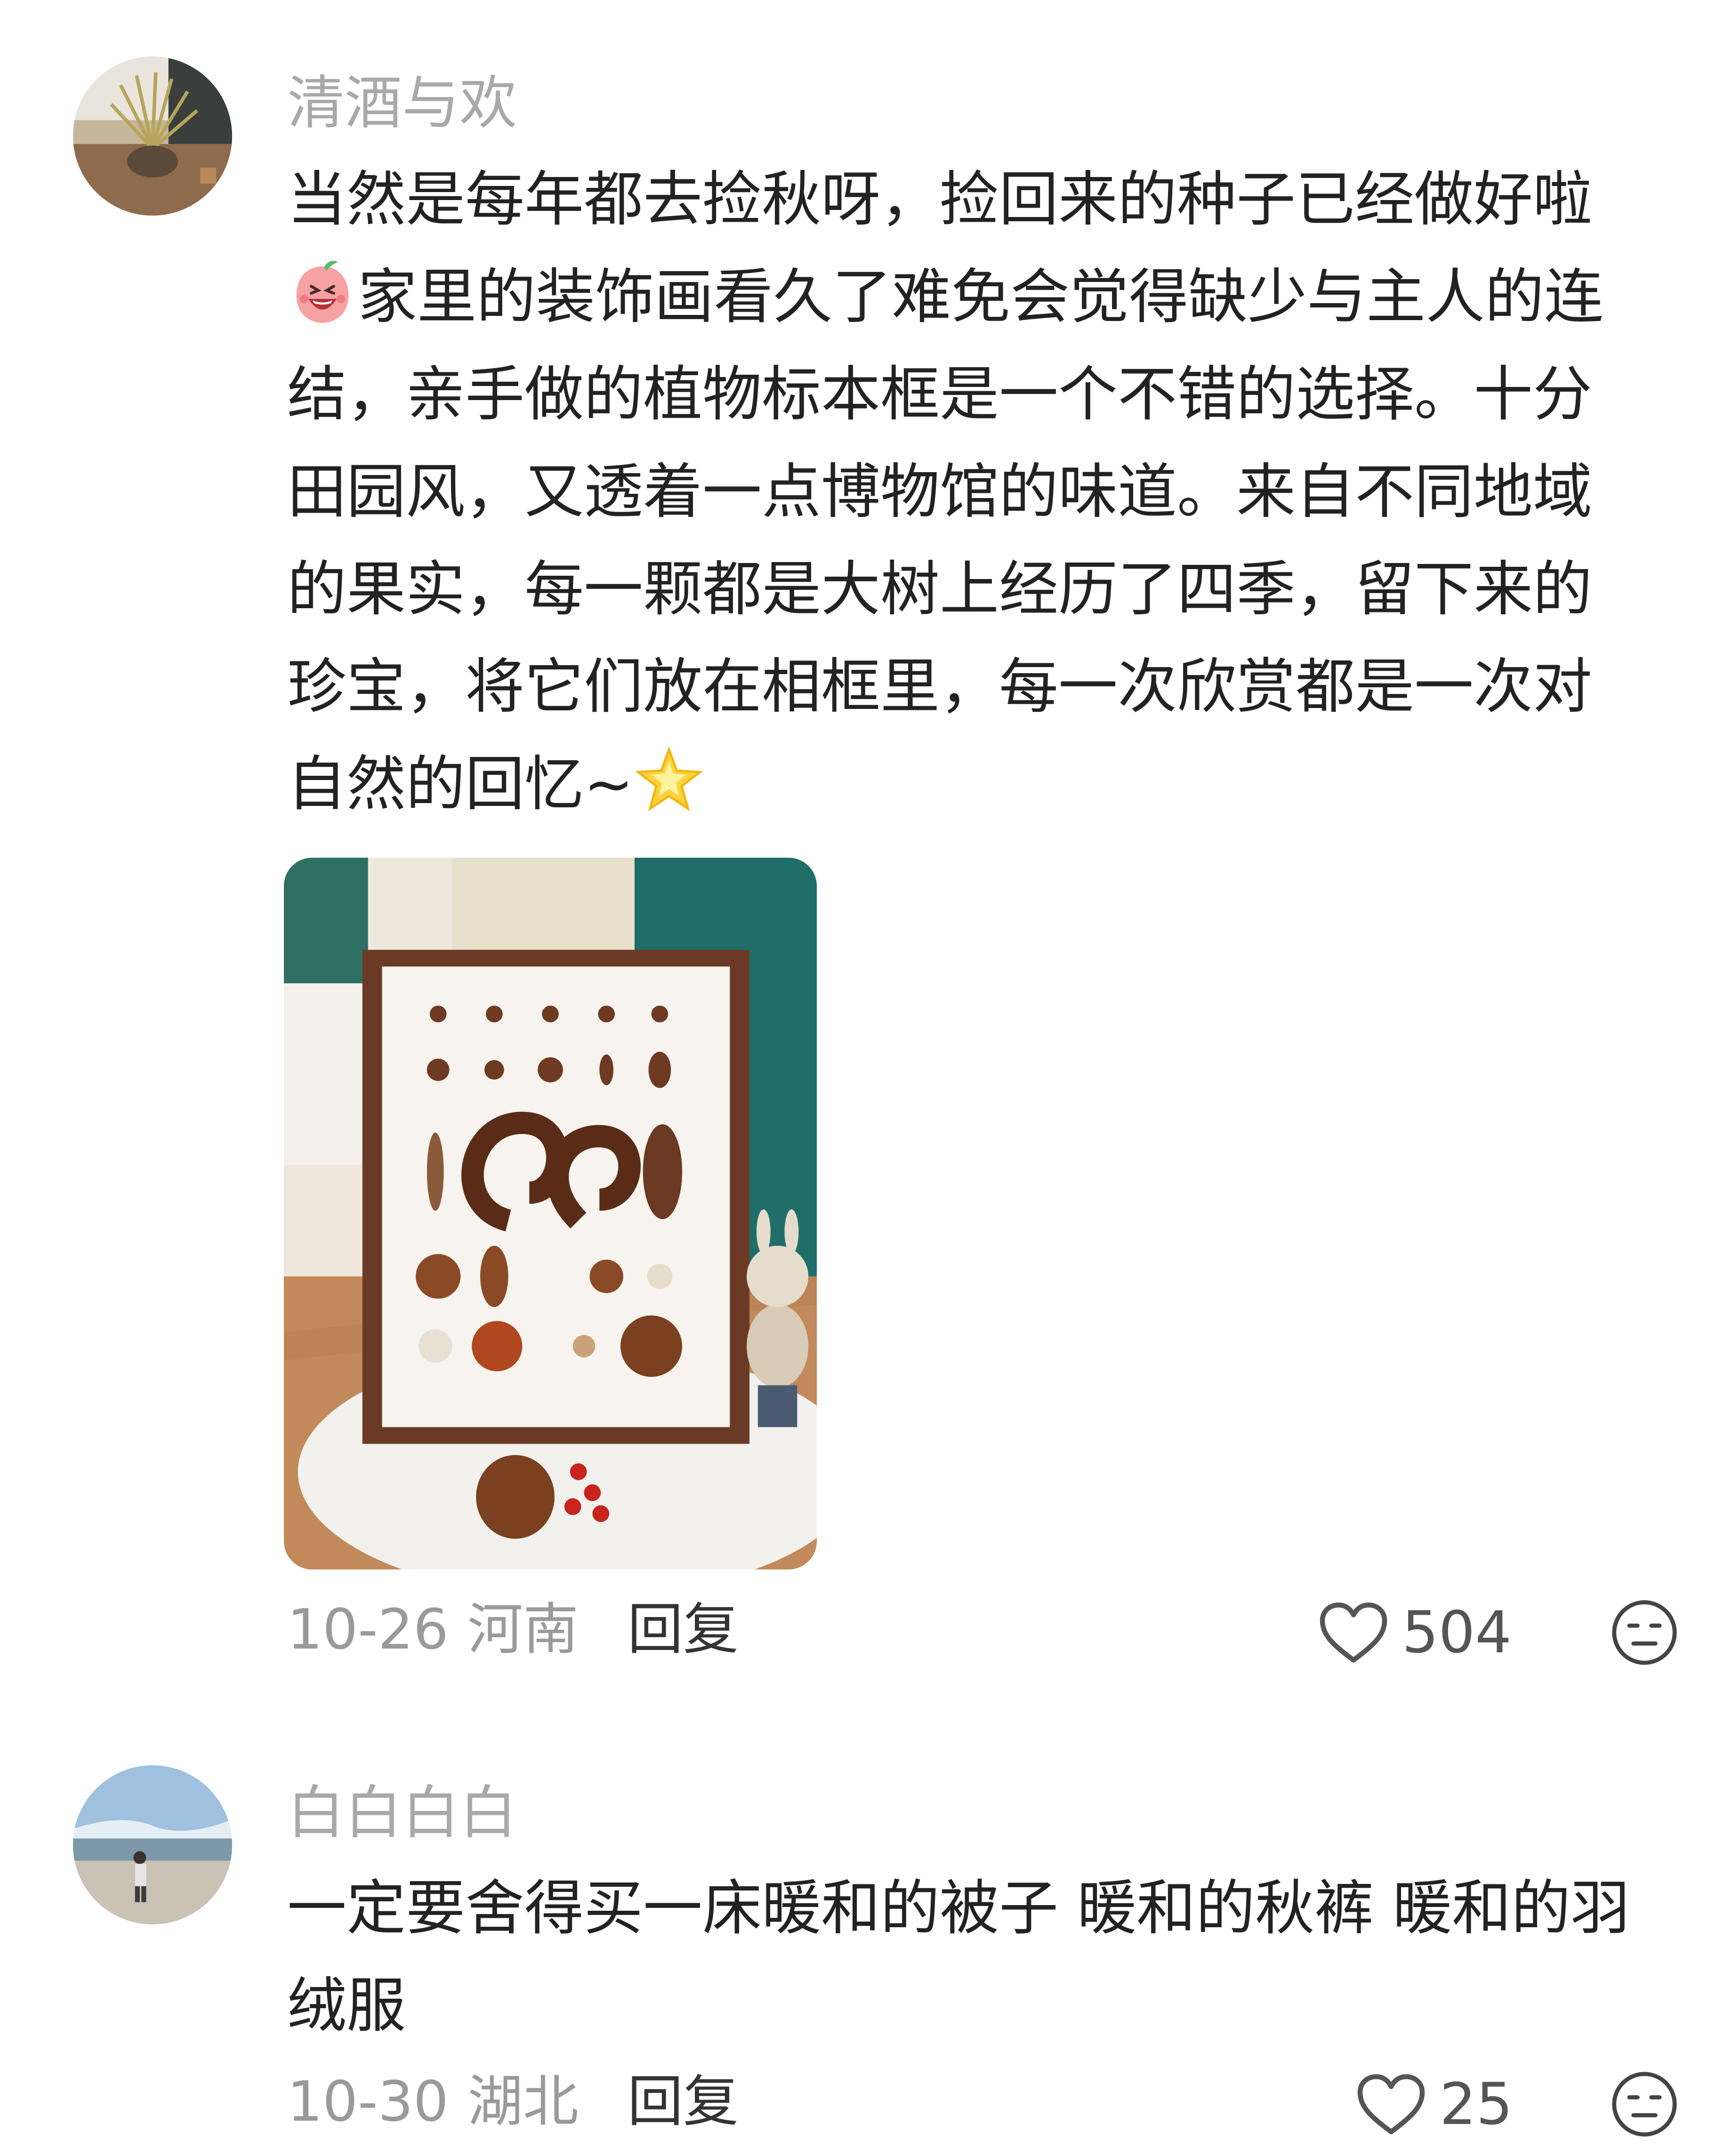  I want to click on comment-date: 10-30, so click(368, 2101).